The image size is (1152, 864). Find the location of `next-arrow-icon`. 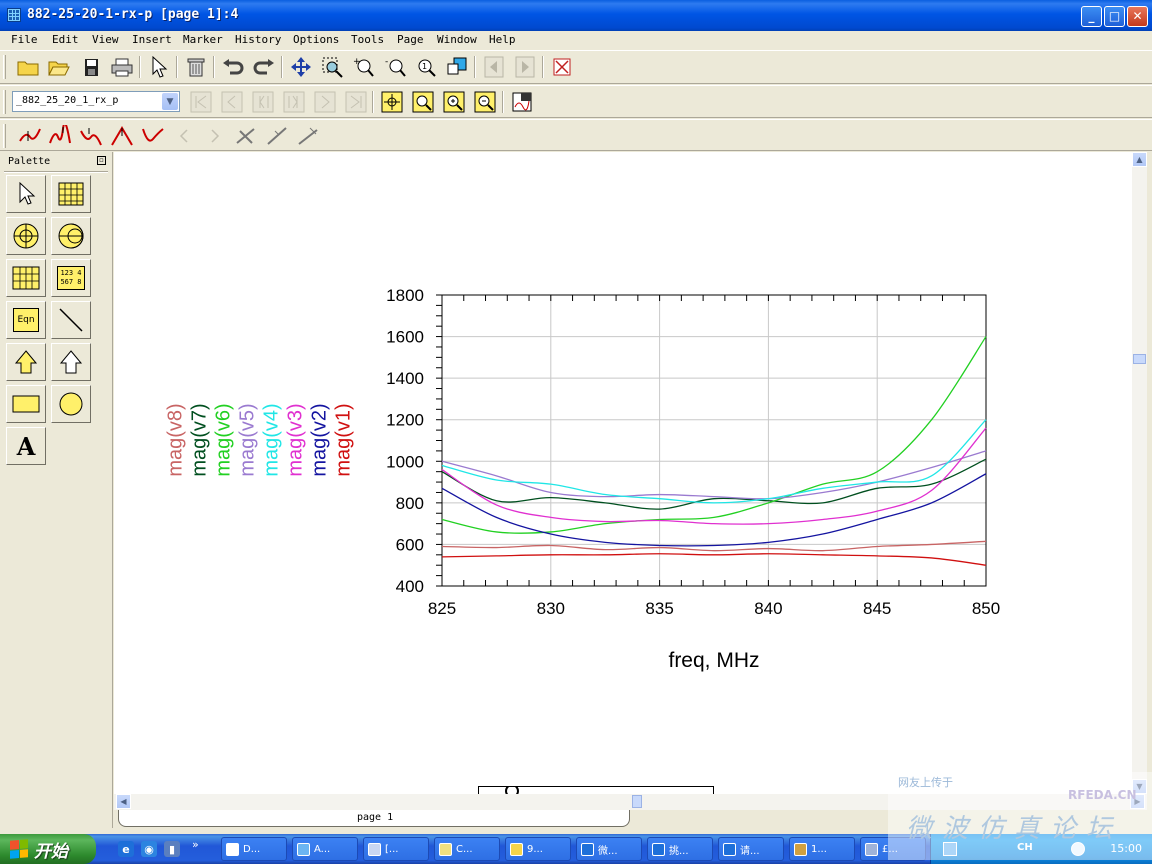

next-arrow-icon is located at coordinates (525, 67).